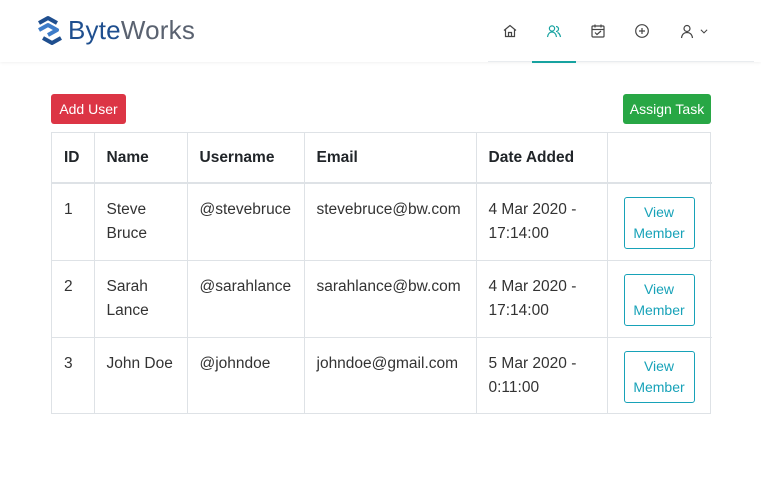 The image size is (761, 484). I want to click on assign-task-button: Assign Task, so click(667, 109).